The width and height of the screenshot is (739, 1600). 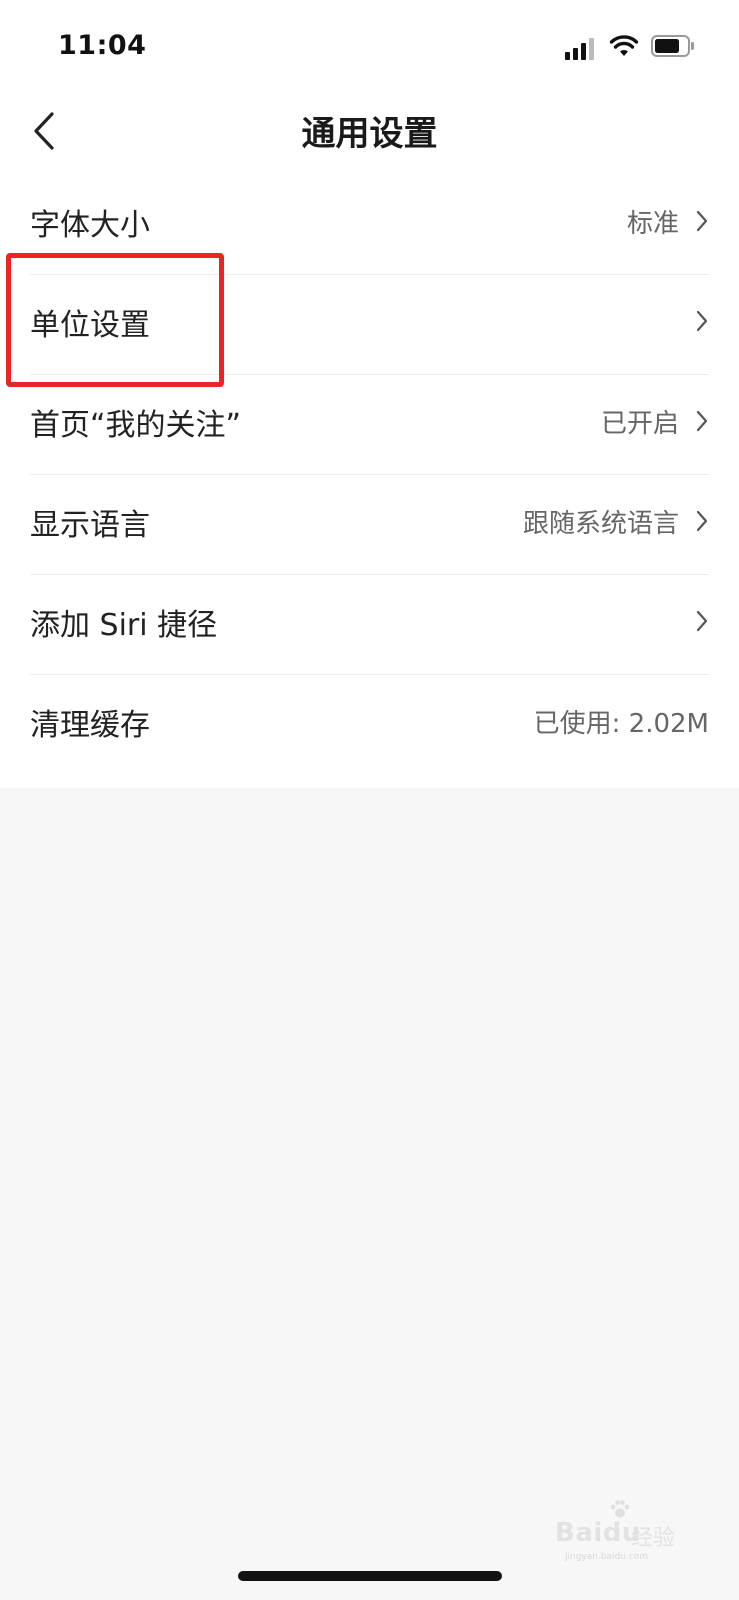 What do you see at coordinates (370, 1576) in the screenshot?
I see `home-indicator` at bounding box center [370, 1576].